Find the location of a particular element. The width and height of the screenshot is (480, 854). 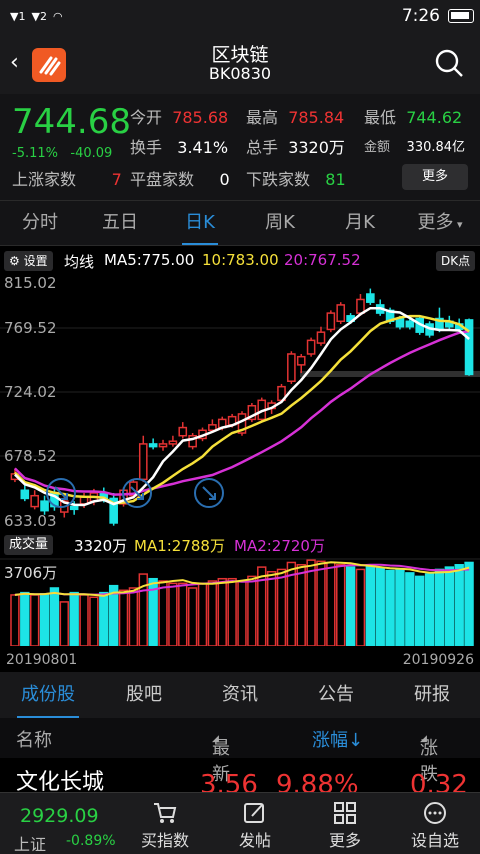

tab-forum: 股吧 is located at coordinates (144, 695).